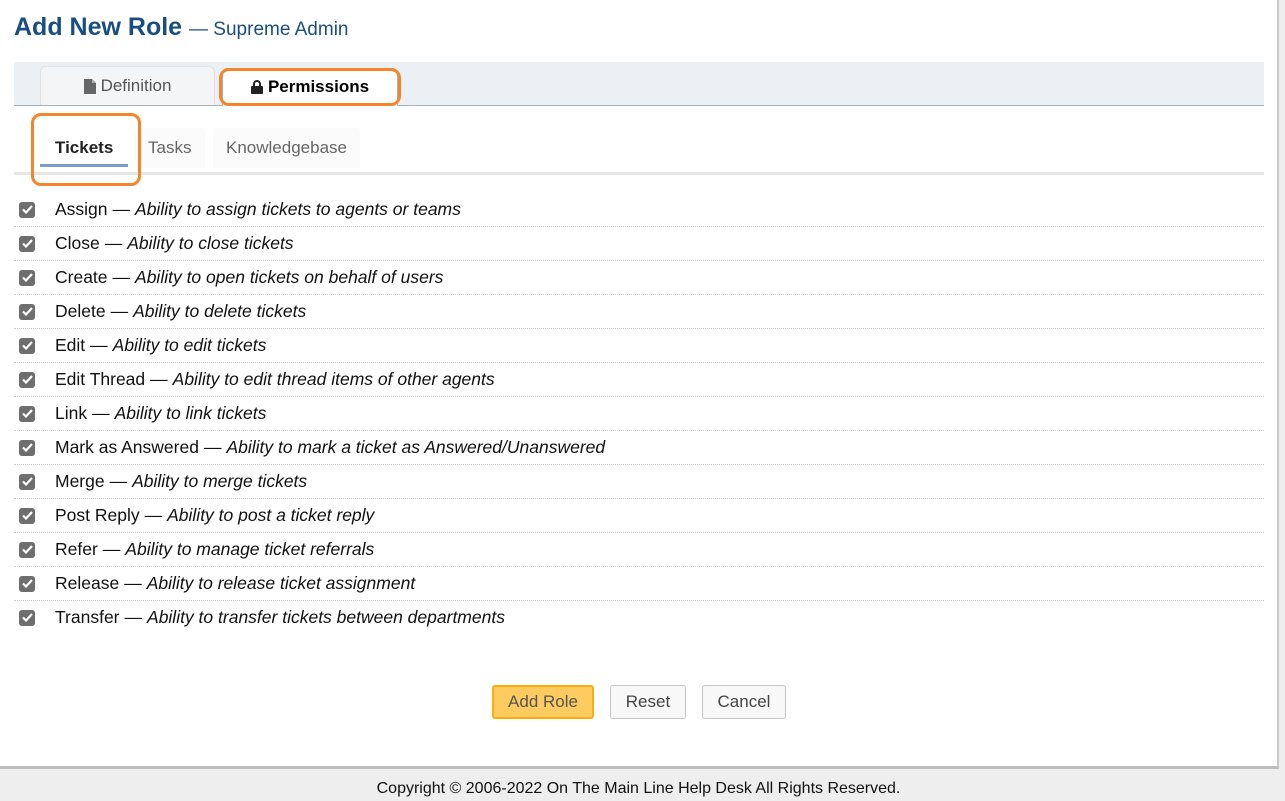 This screenshot has height=801, width=1285. Describe the element at coordinates (639, 84) in the screenshot. I see `main-tabs: Definition Permissions` at that location.